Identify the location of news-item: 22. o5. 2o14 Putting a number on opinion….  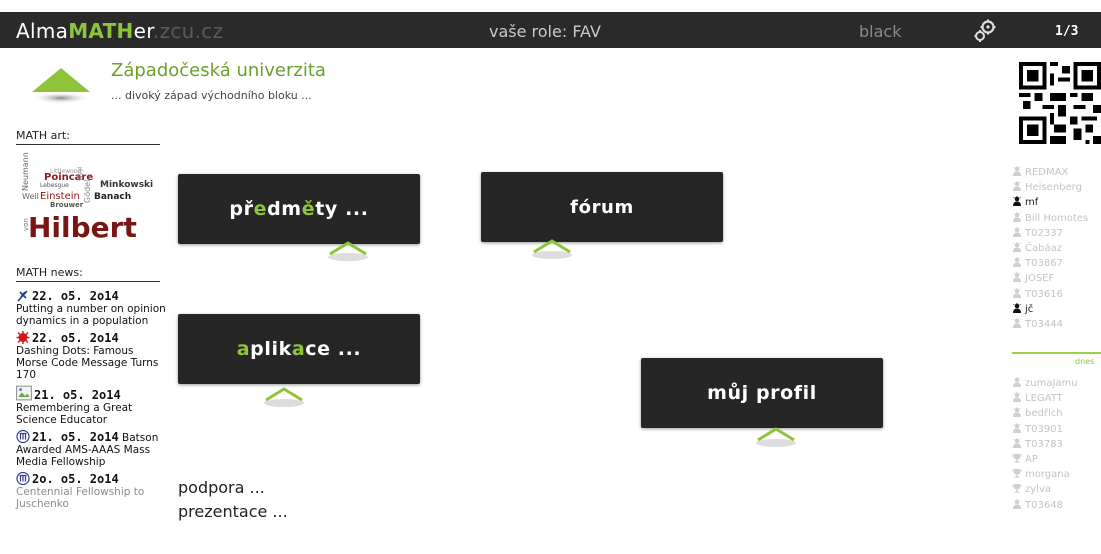
(91, 308).